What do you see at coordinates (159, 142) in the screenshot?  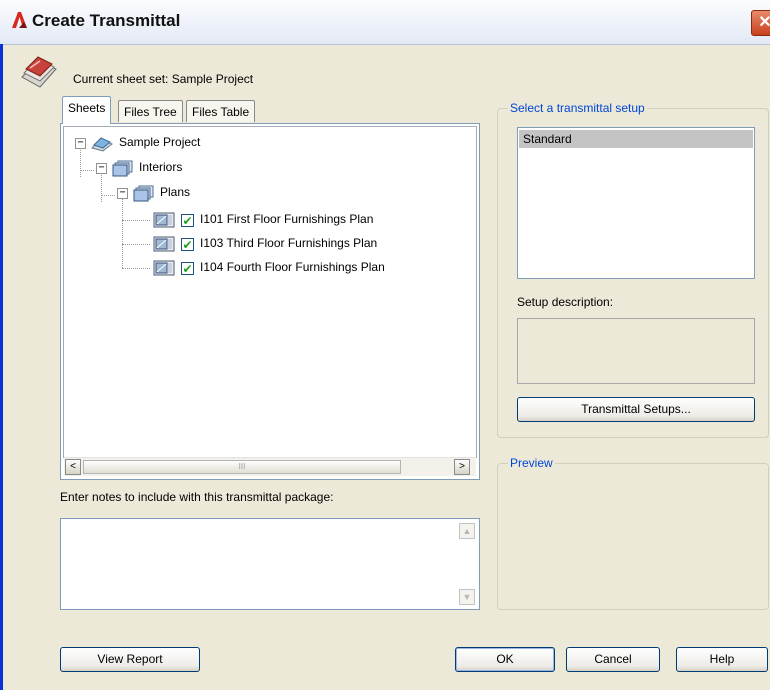 I see `tree-node-sample-project: Sample Project` at bounding box center [159, 142].